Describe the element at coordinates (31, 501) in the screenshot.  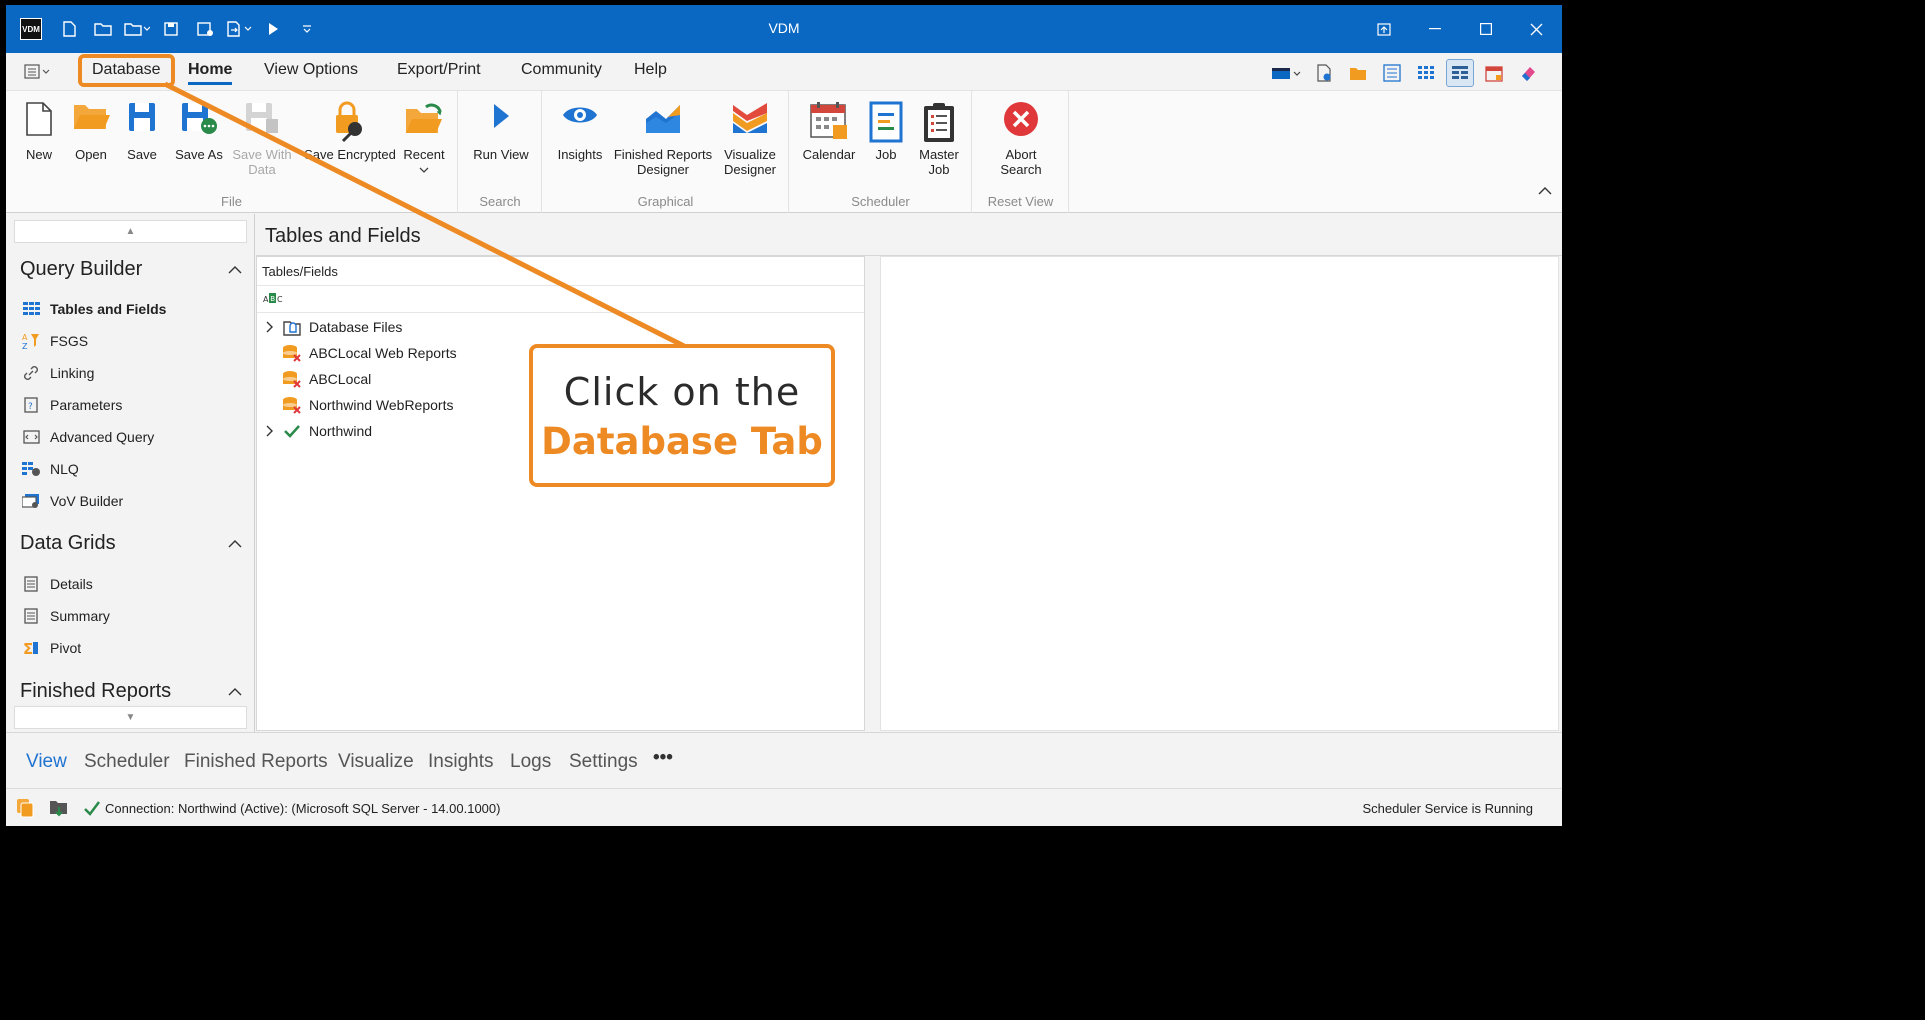
I see `vov-builder-icon` at that location.